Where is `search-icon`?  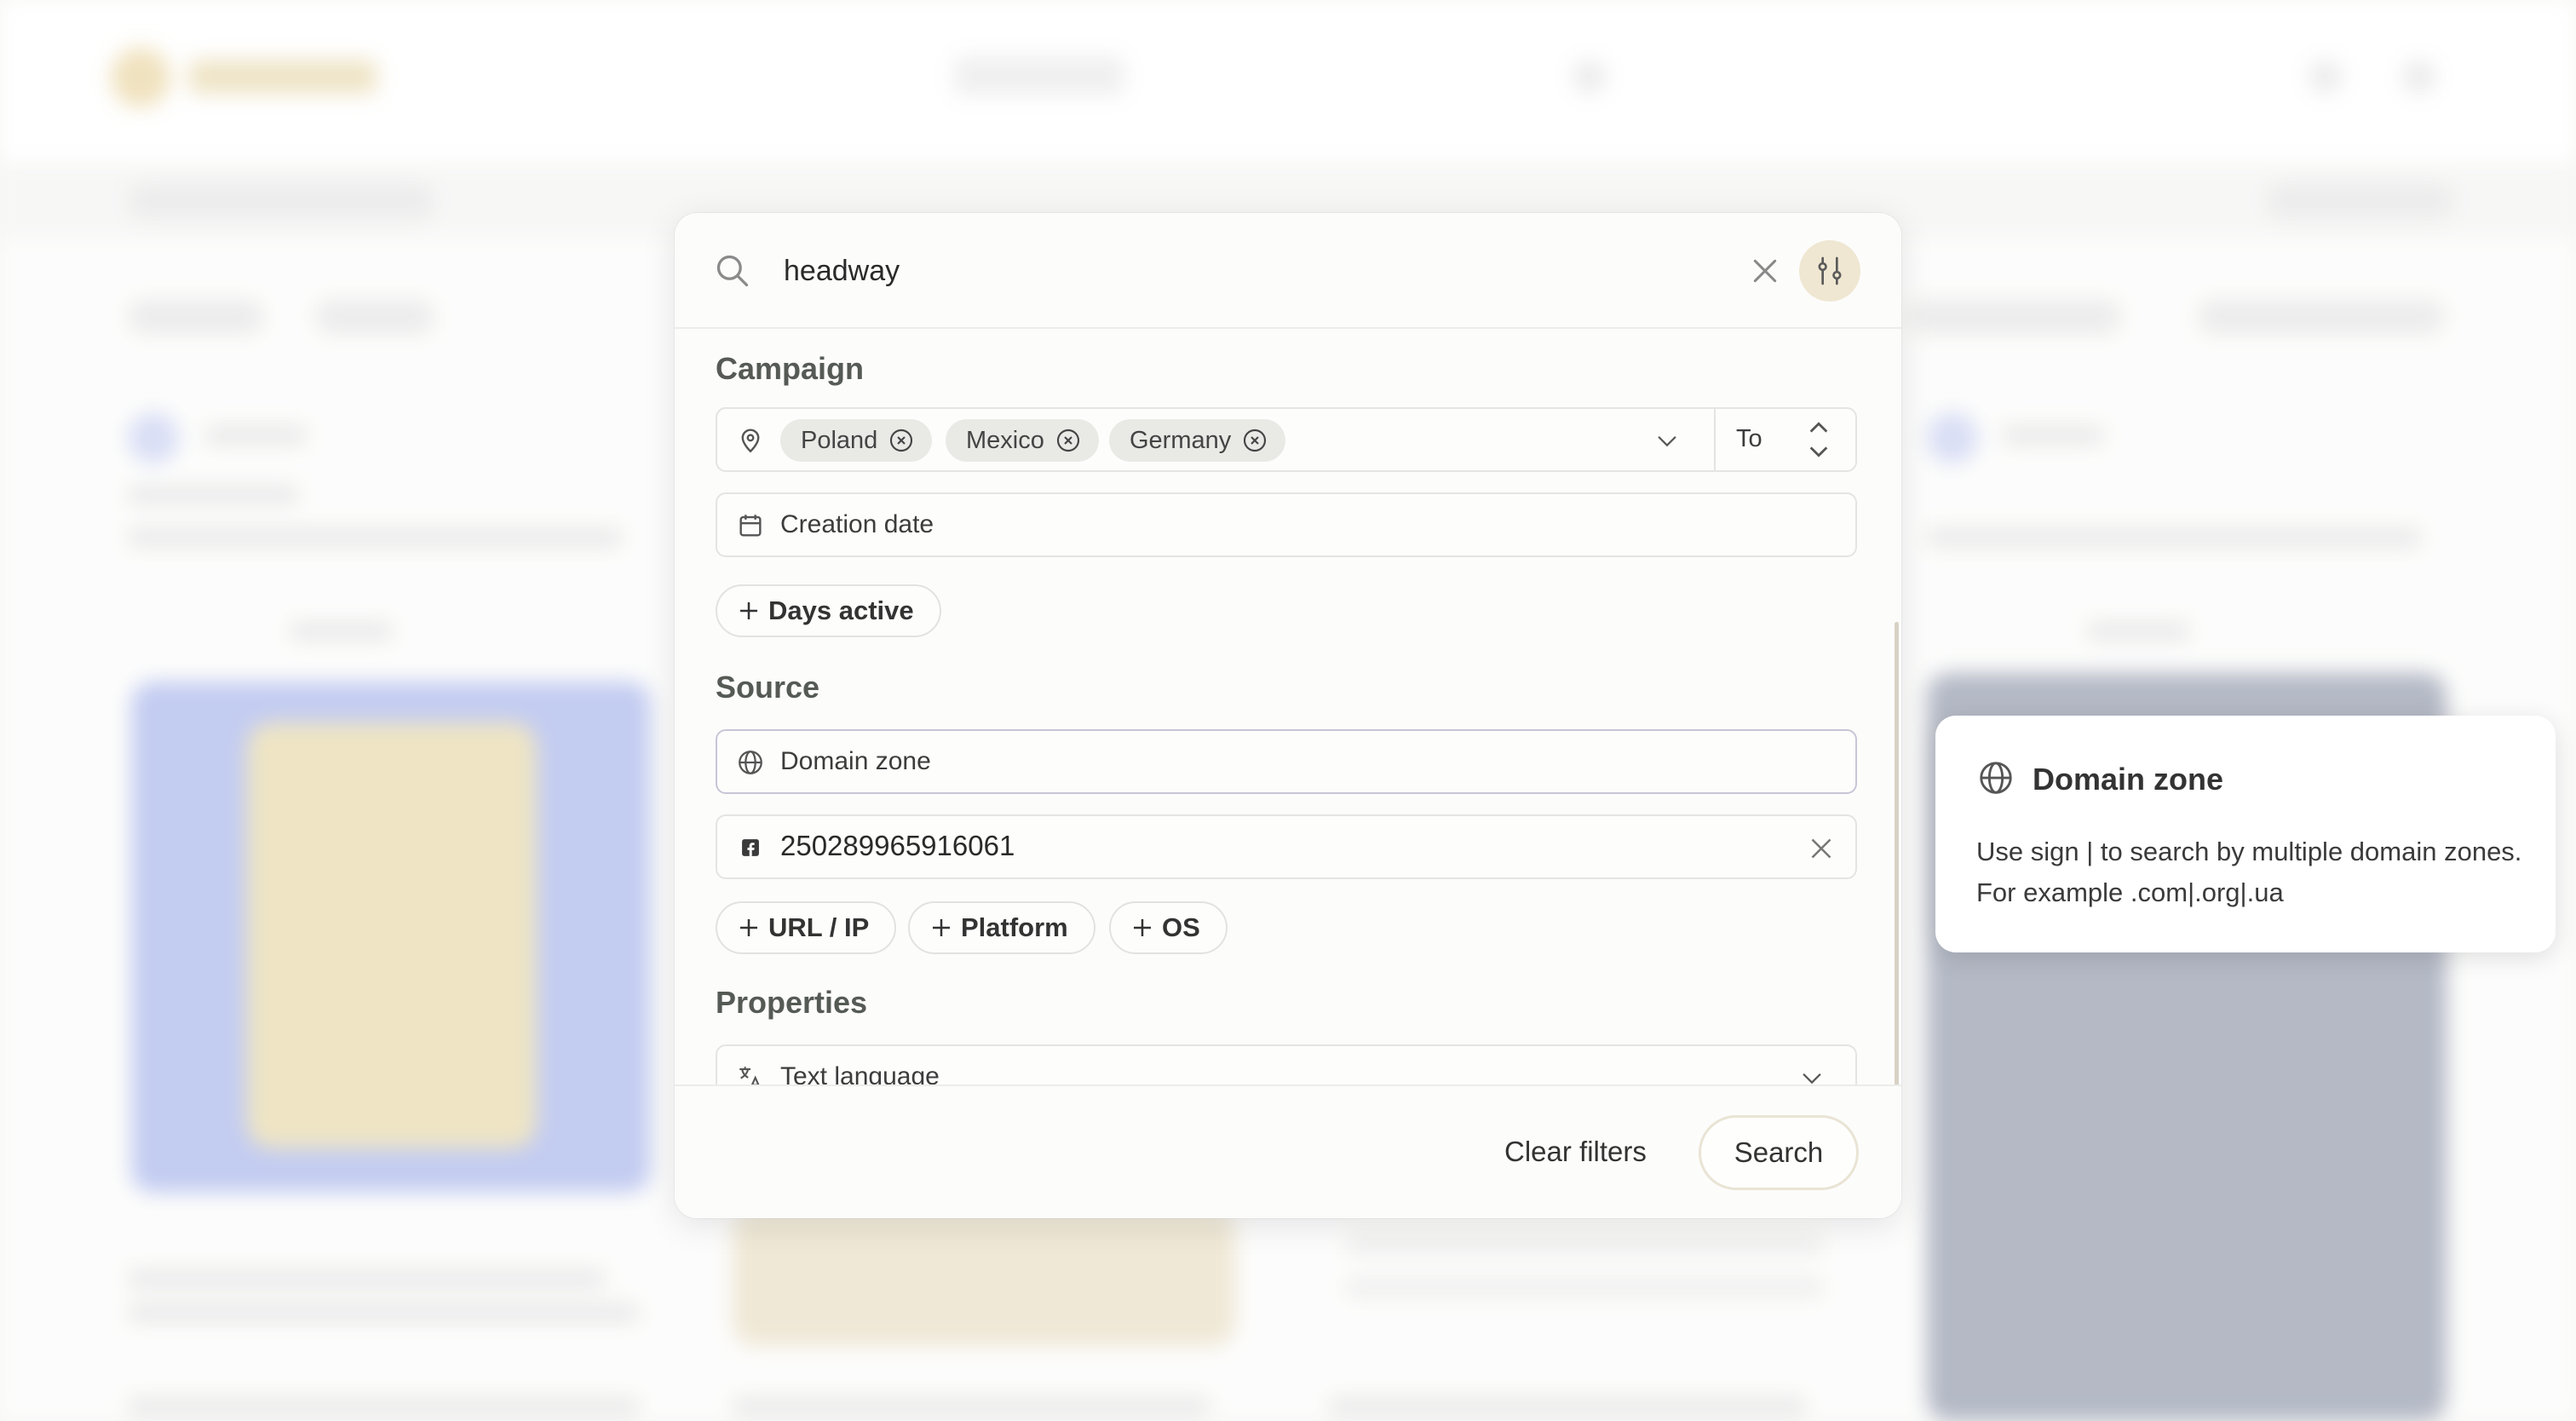 search-icon is located at coordinates (732, 271).